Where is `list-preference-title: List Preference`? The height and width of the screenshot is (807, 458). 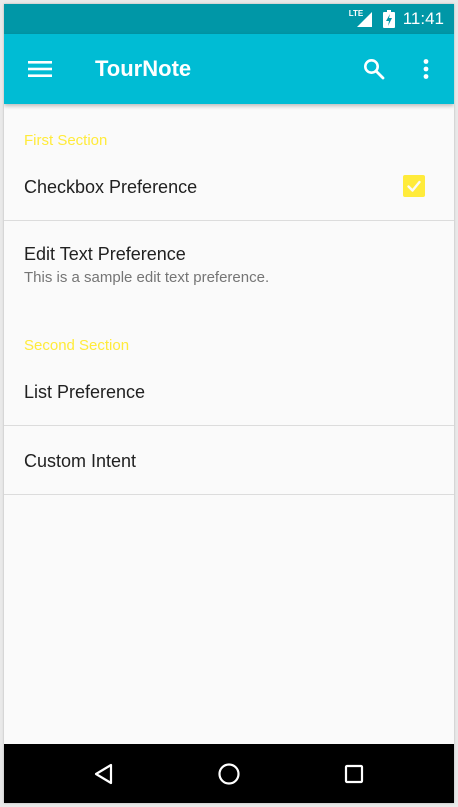
list-preference-title: List Preference is located at coordinates (85, 392).